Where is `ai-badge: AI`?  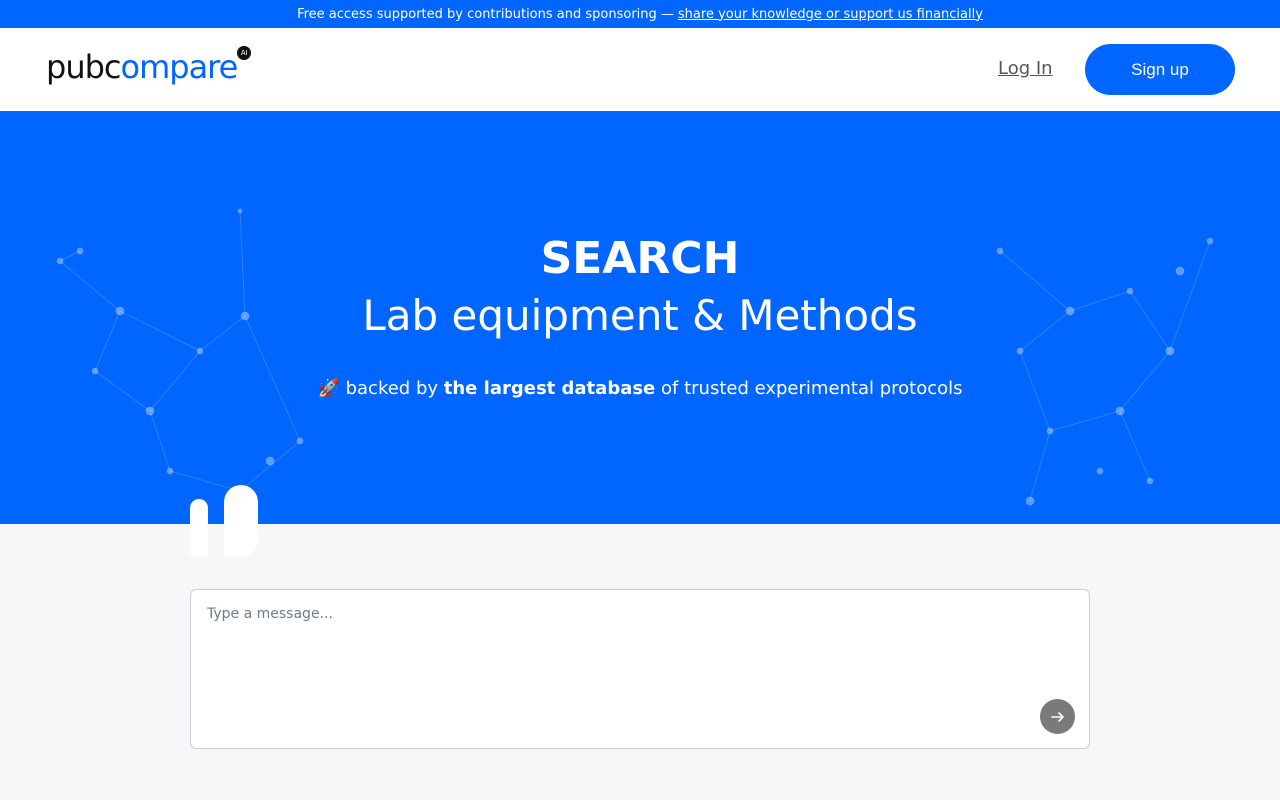
ai-badge: AI is located at coordinates (244, 53).